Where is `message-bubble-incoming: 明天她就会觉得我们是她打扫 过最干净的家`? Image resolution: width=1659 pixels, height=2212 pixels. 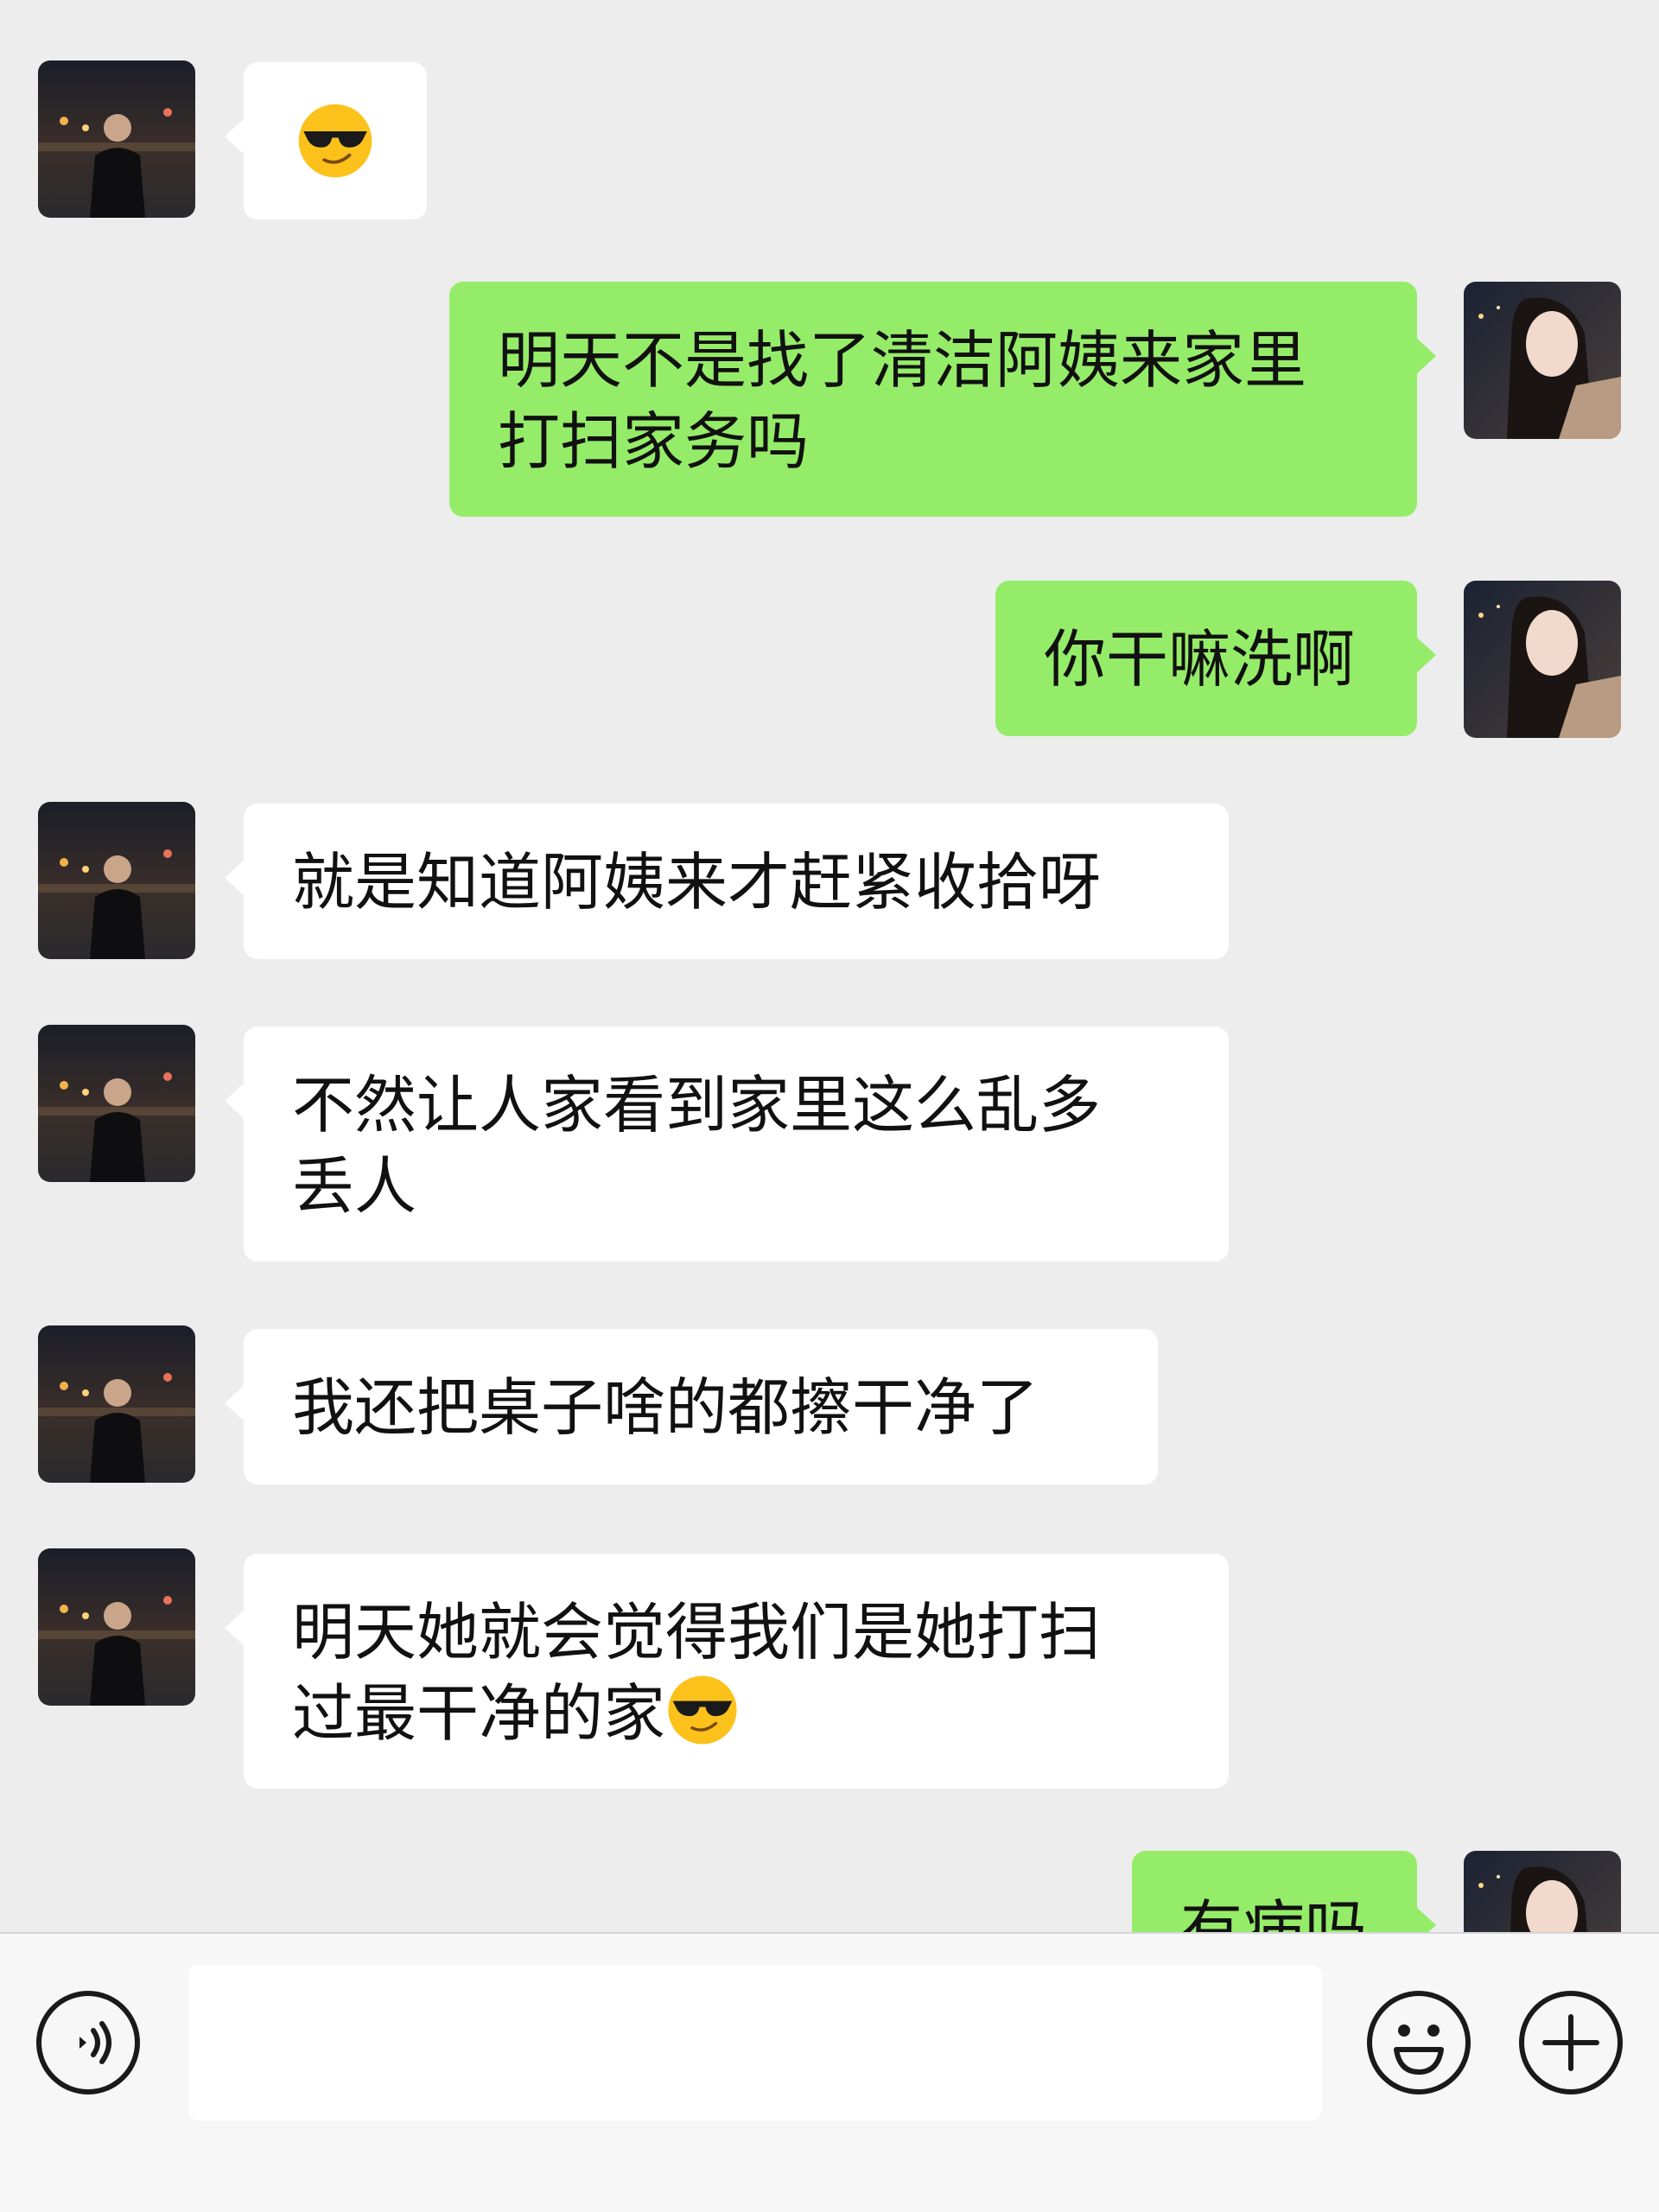
message-bubble-incoming: 明天她就会觉得我们是她打扫 过最干净的家 is located at coordinates (727, 1671).